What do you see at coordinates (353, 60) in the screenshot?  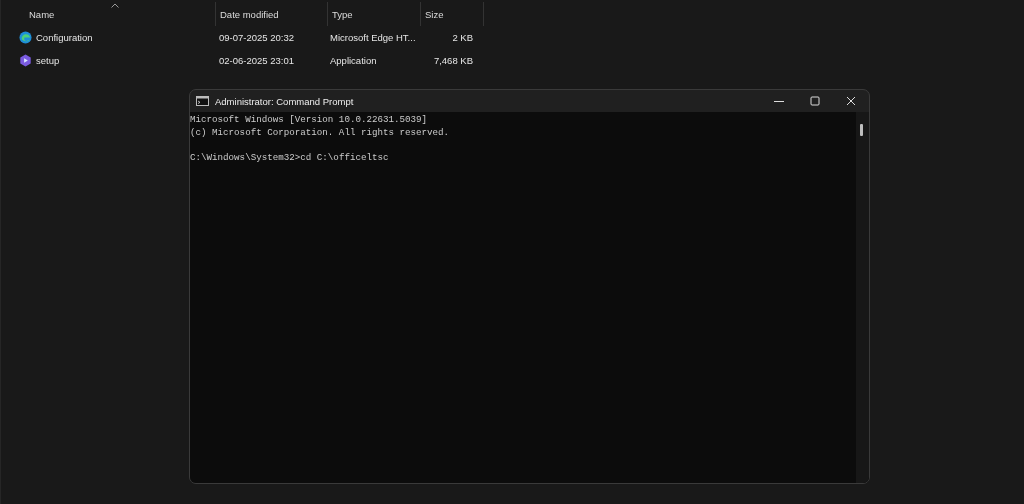 I see `file-type: Application` at bounding box center [353, 60].